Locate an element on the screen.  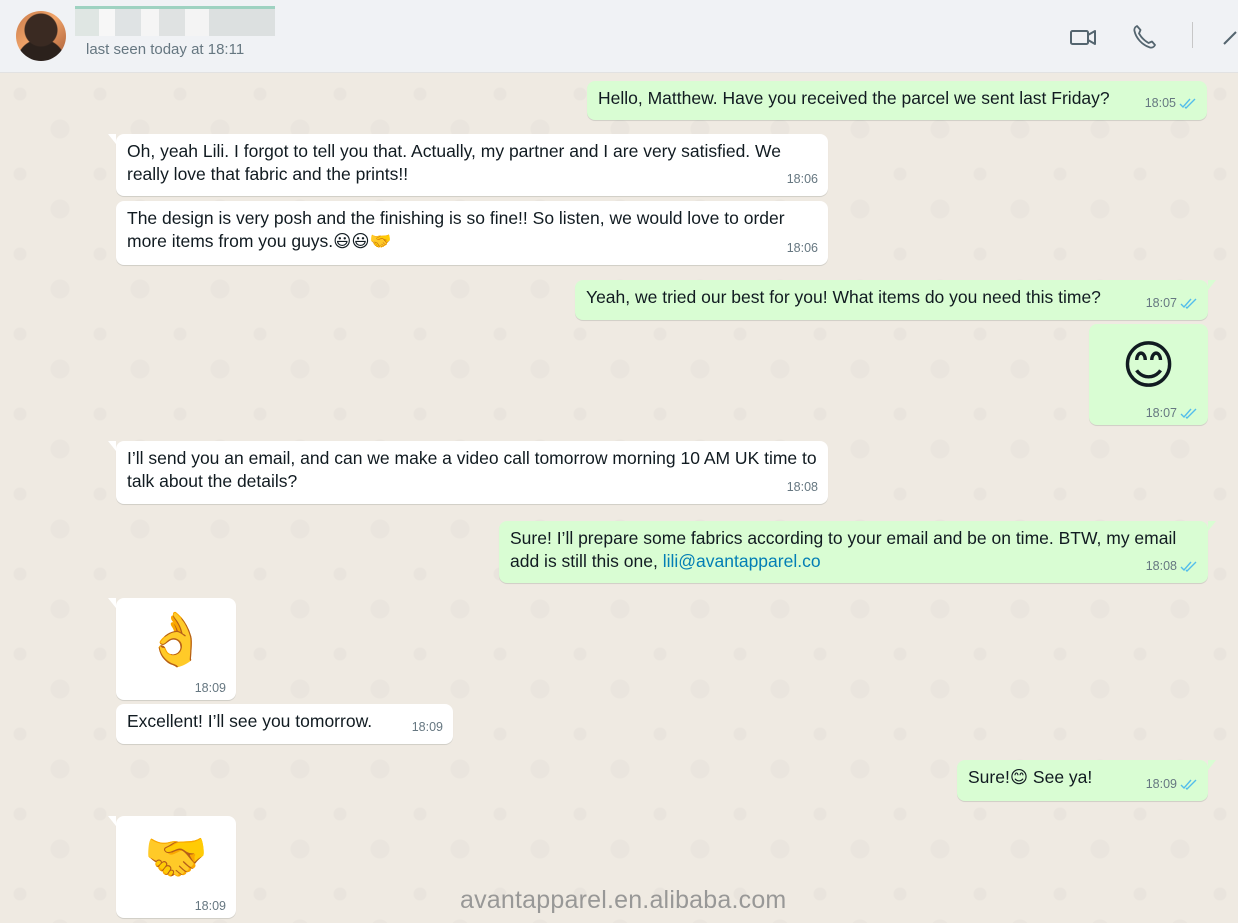
video-call-icon is located at coordinates (1083, 37).